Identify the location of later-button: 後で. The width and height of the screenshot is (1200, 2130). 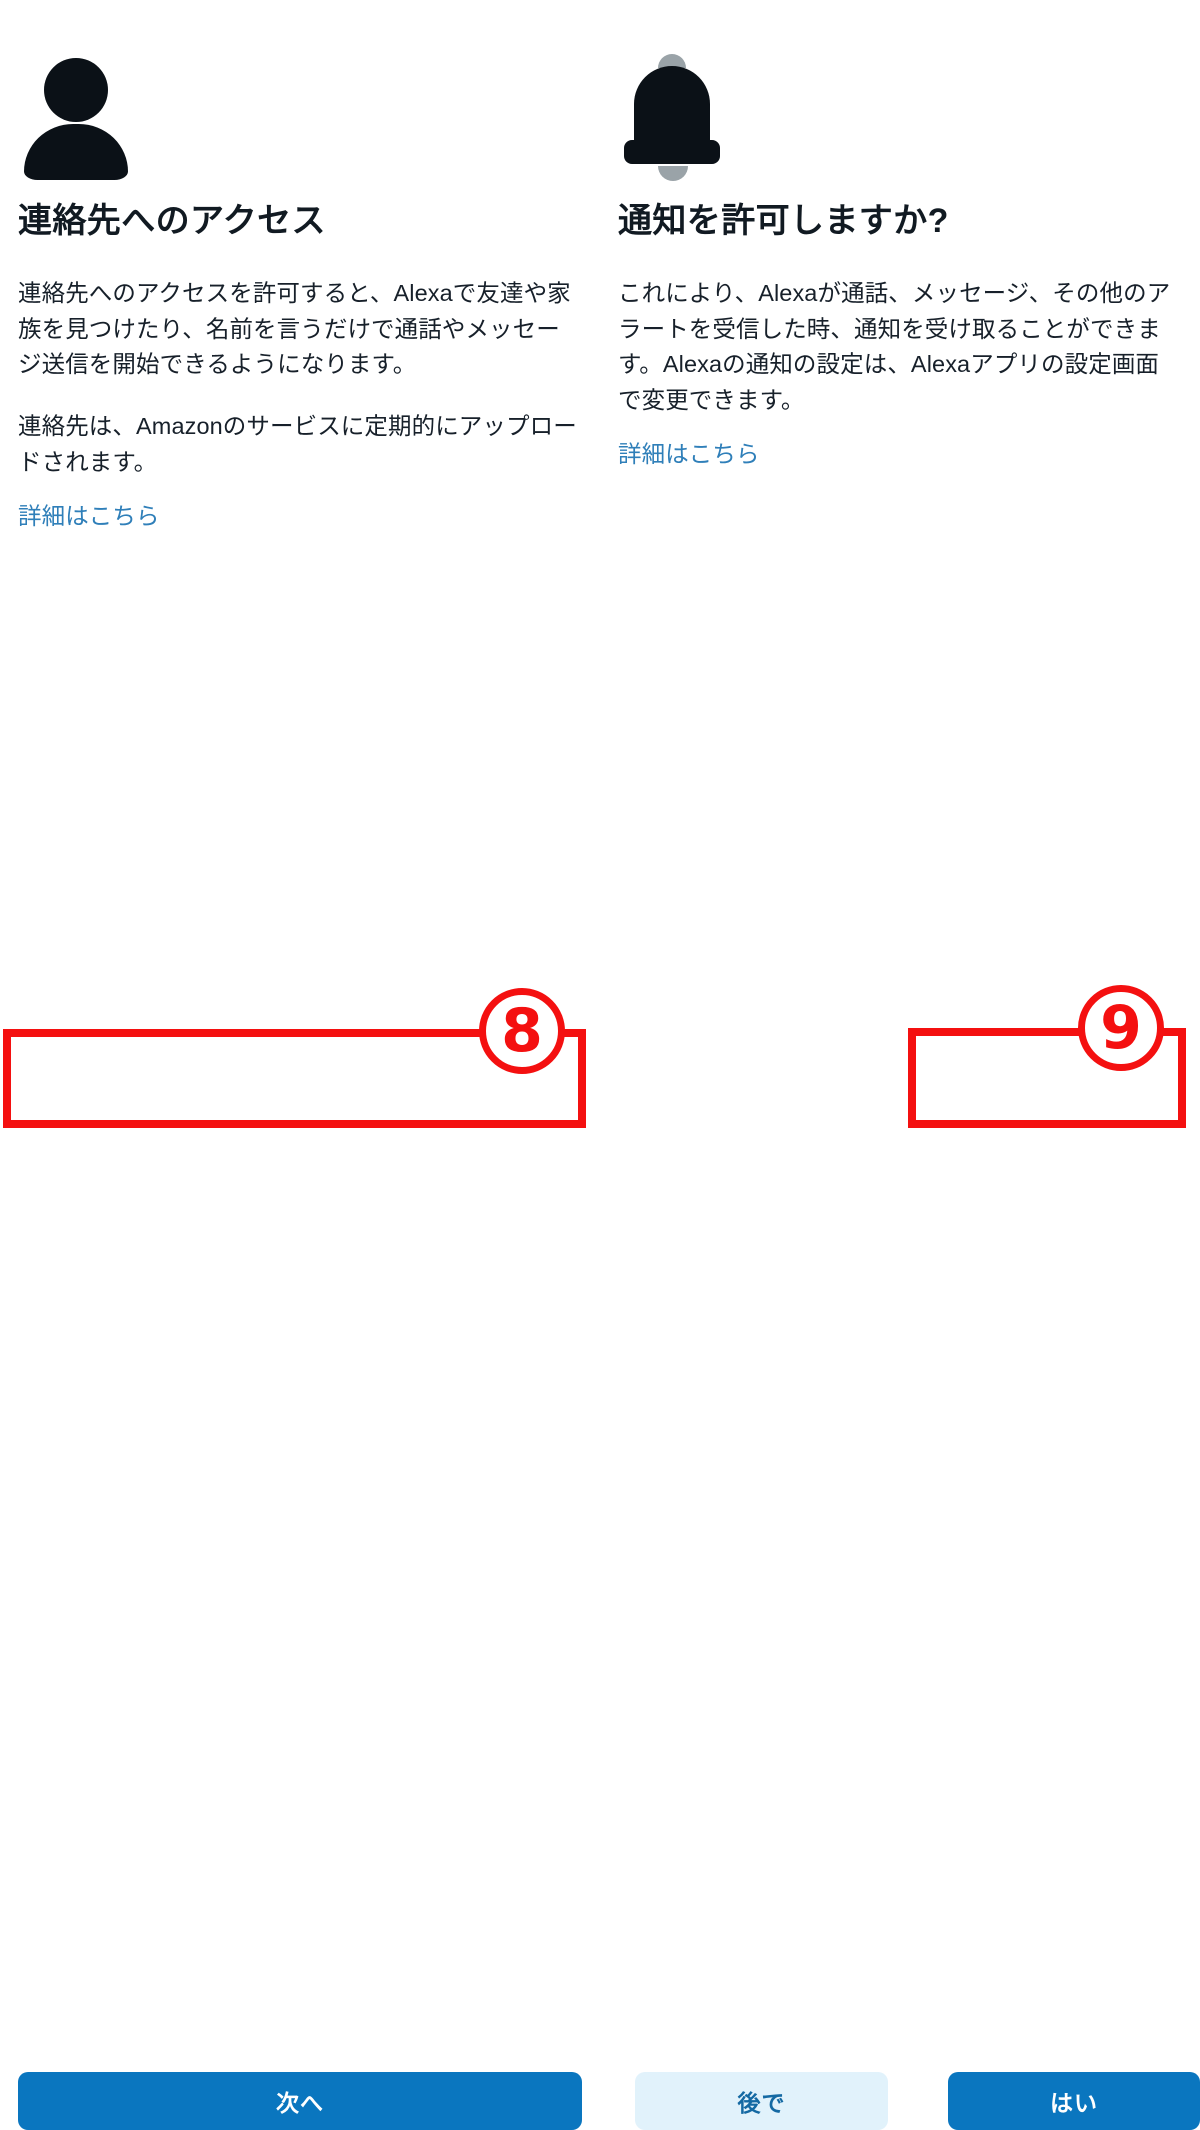
(761, 2101).